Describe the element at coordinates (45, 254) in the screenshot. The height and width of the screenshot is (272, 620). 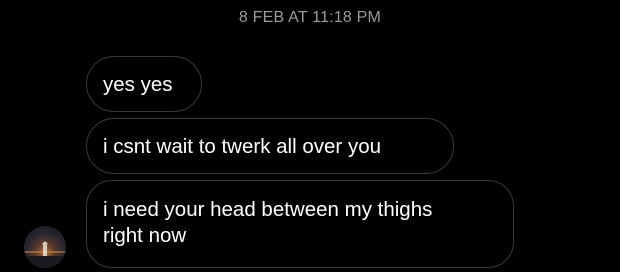
I see `avatar-photo-icon` at that location.